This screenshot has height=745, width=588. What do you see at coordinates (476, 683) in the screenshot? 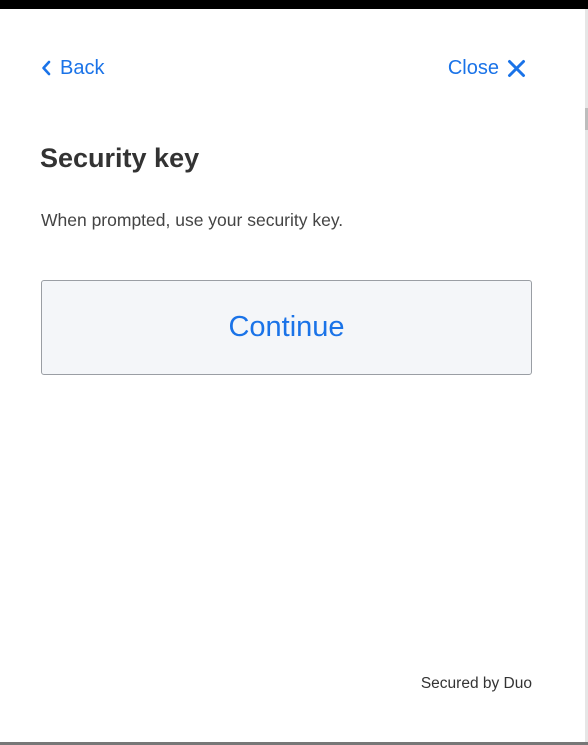
I see `secured-by-footer: Secured by Duo` at bounding box center [476, 683].